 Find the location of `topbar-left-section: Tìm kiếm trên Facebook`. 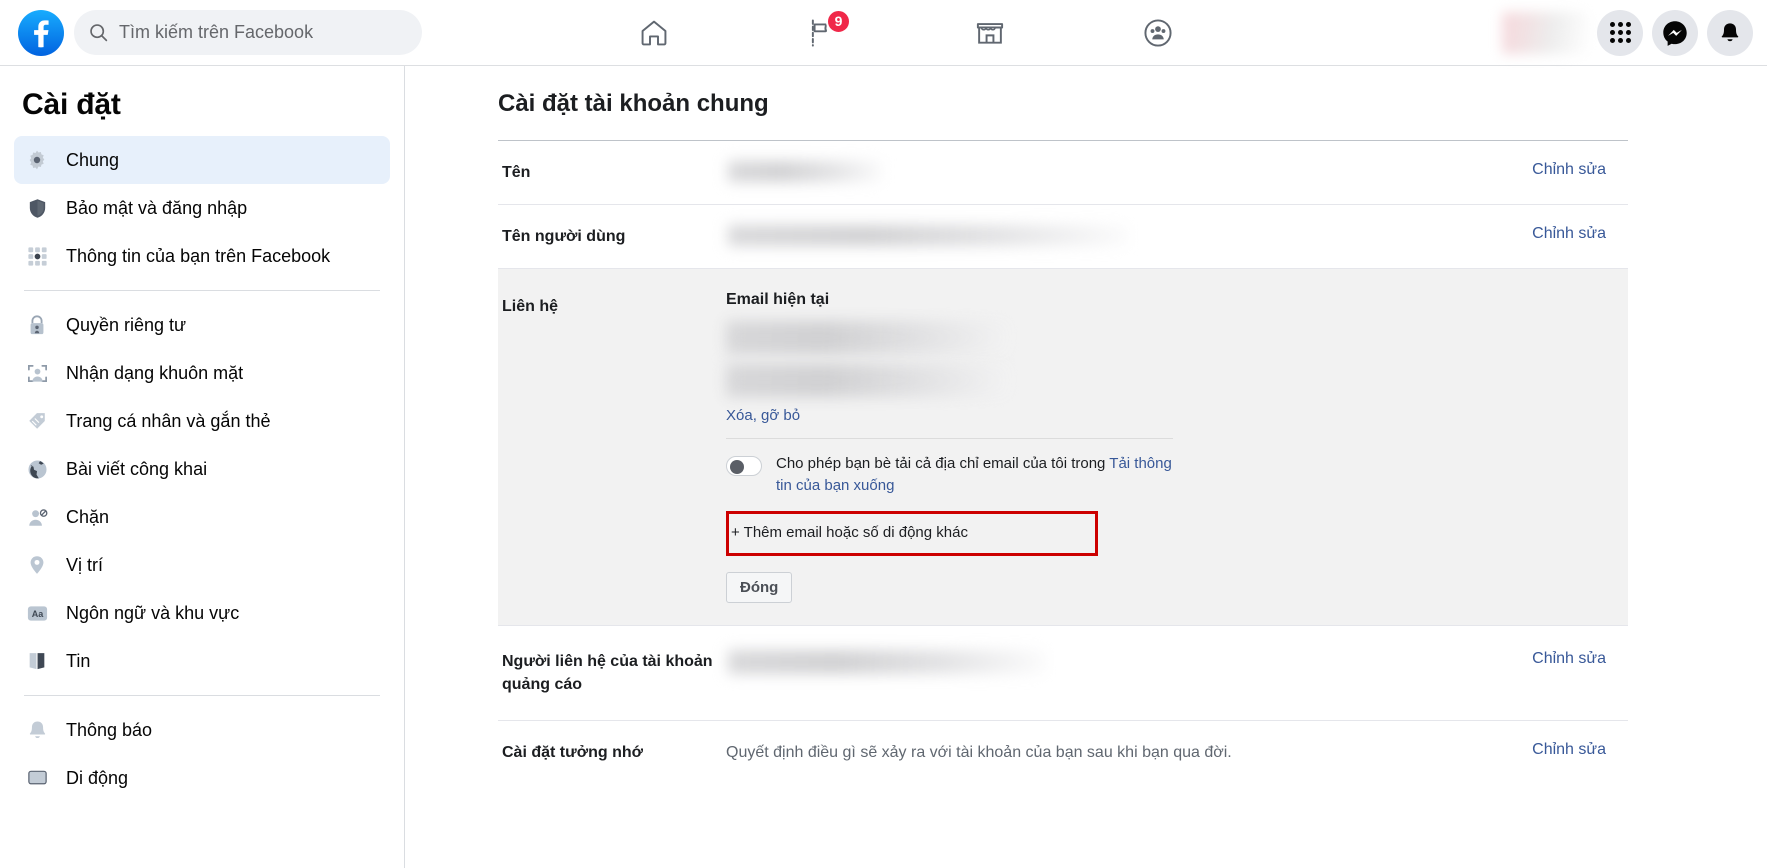

topbar-left-section: Tìm kiếm trên Facebook is located at coordinates (215, 32).